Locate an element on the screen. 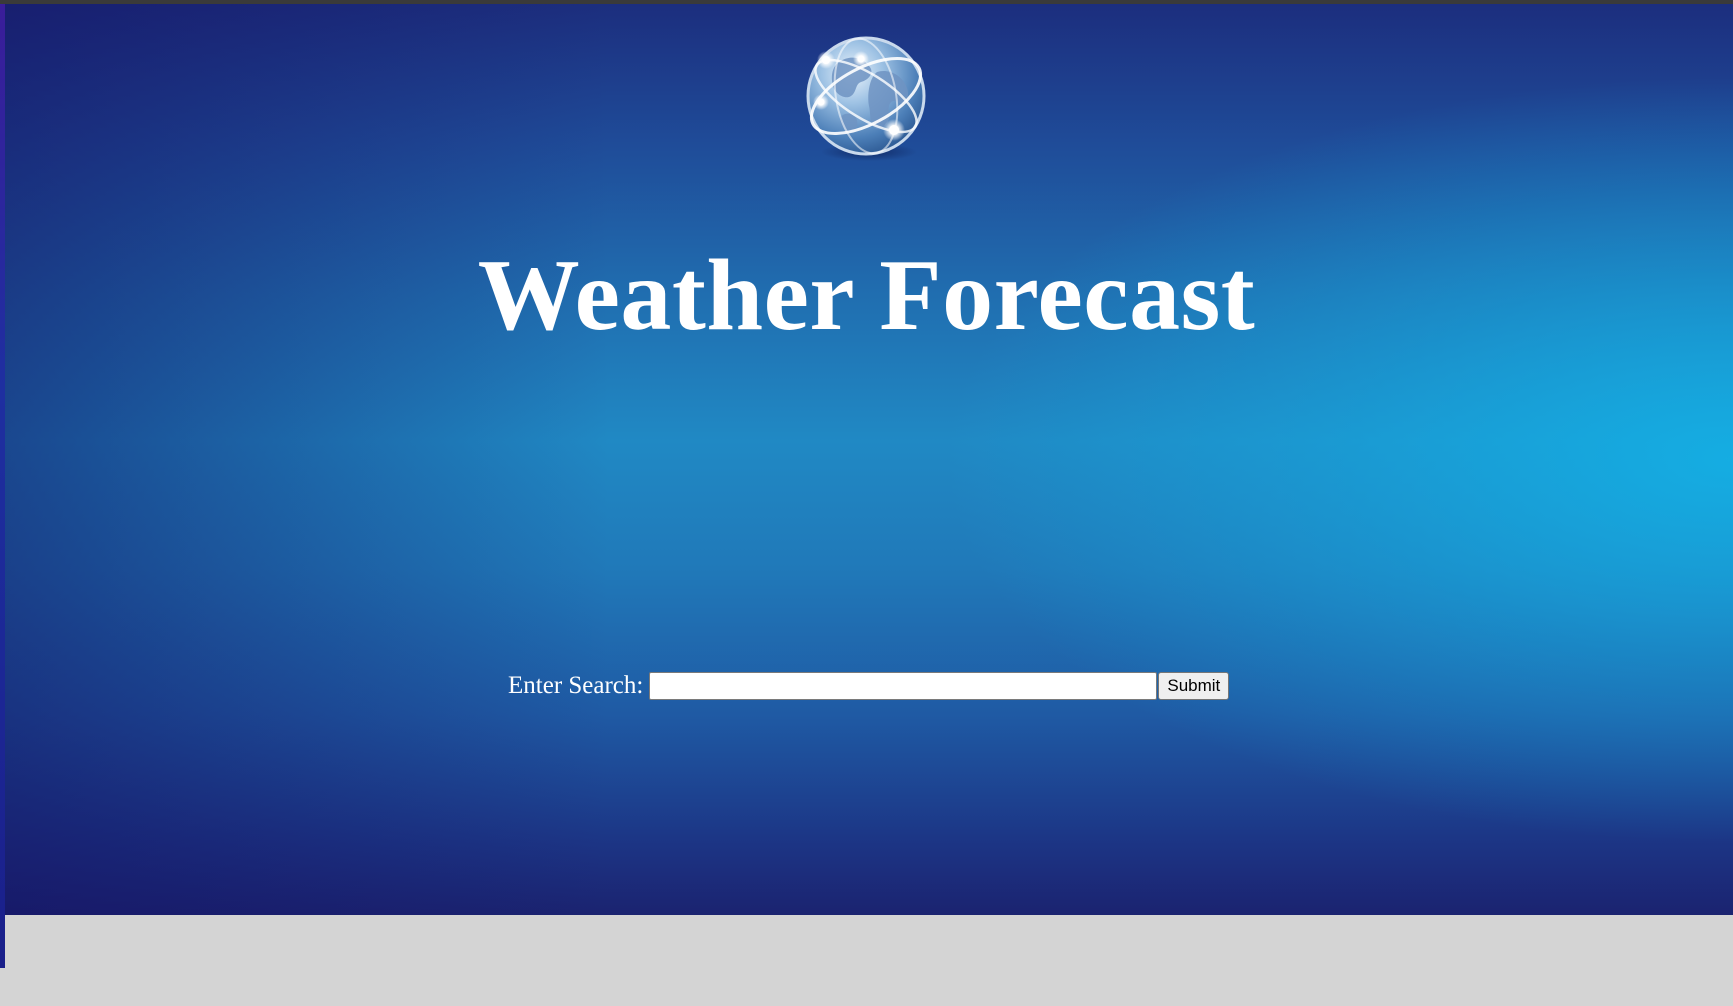 This screenshot has width=1733, height=1006. search-input is located at coordinates (903, 686).